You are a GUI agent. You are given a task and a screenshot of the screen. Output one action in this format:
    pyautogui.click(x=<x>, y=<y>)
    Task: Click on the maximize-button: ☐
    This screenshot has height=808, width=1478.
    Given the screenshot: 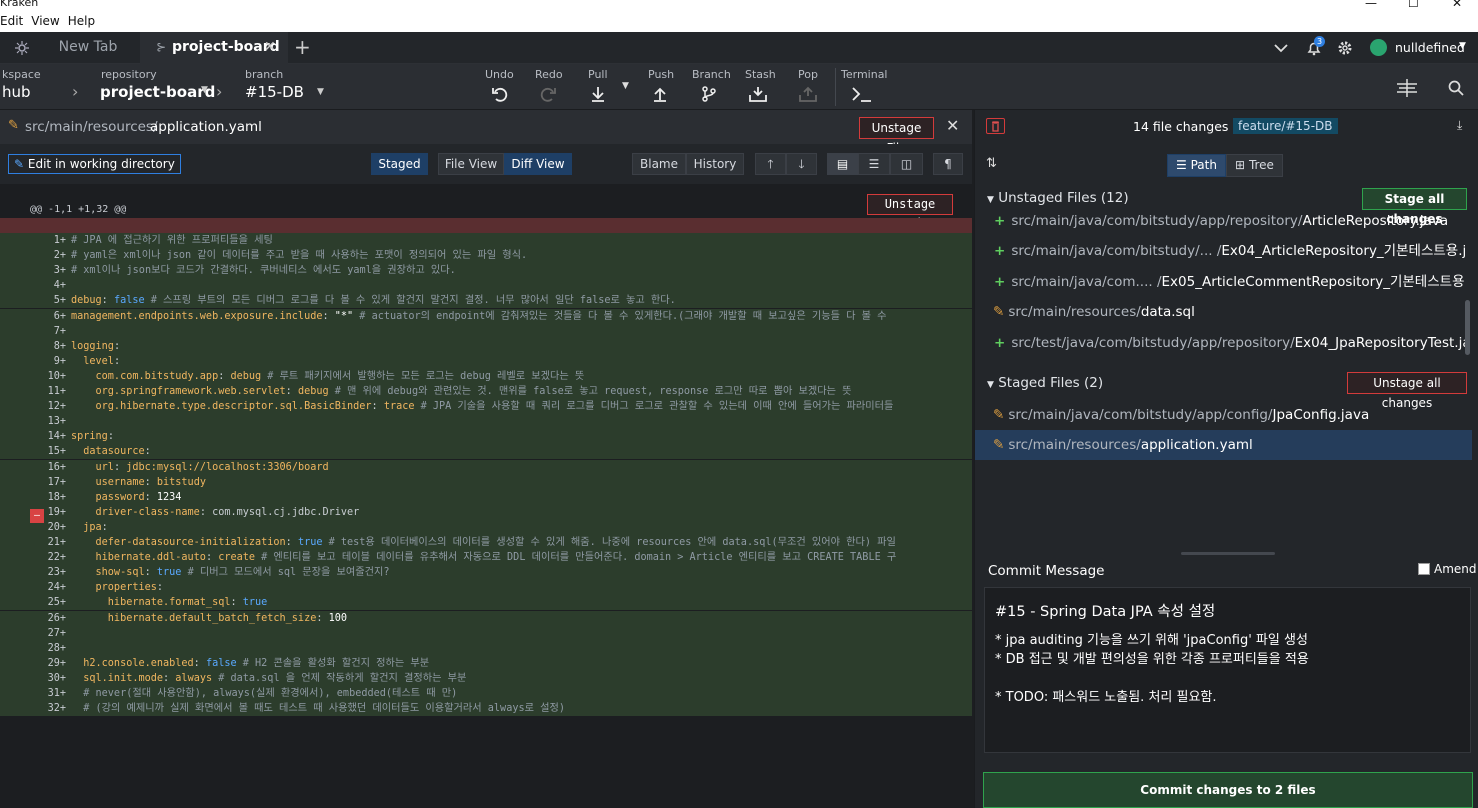 What is the action you would take?
    pyautogui.click(x=1413, y=4)
    